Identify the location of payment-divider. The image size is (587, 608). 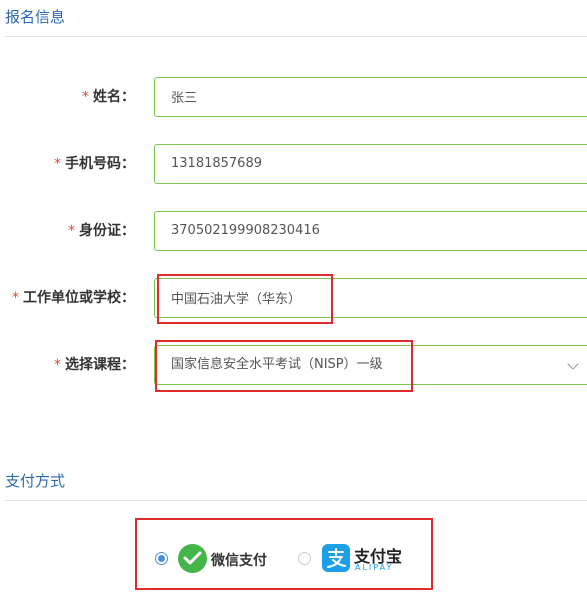
(296, 500).